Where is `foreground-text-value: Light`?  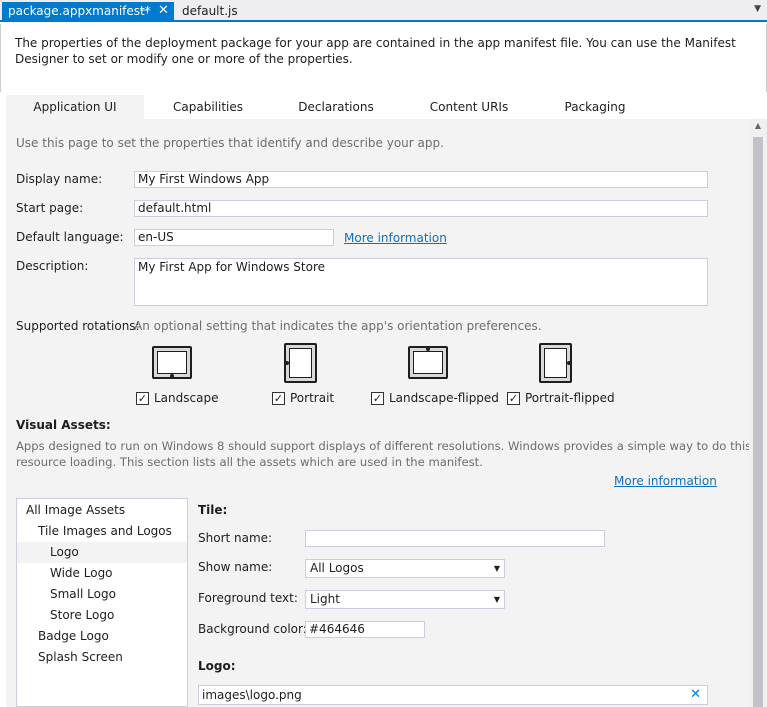
foreground-text-value: Light is located at coordinates (325, 599).